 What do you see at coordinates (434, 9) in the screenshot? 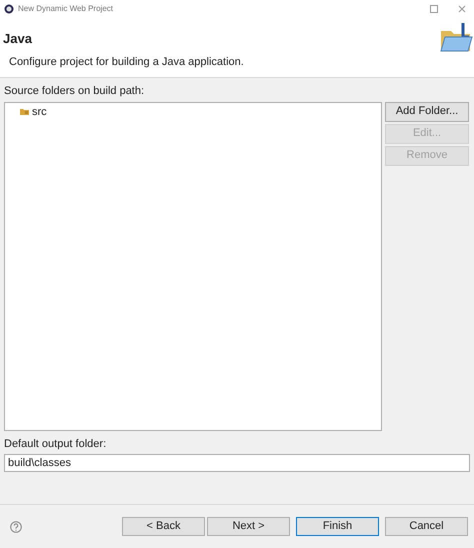
I see `maximize-icon` at bounding box center [434, 9].